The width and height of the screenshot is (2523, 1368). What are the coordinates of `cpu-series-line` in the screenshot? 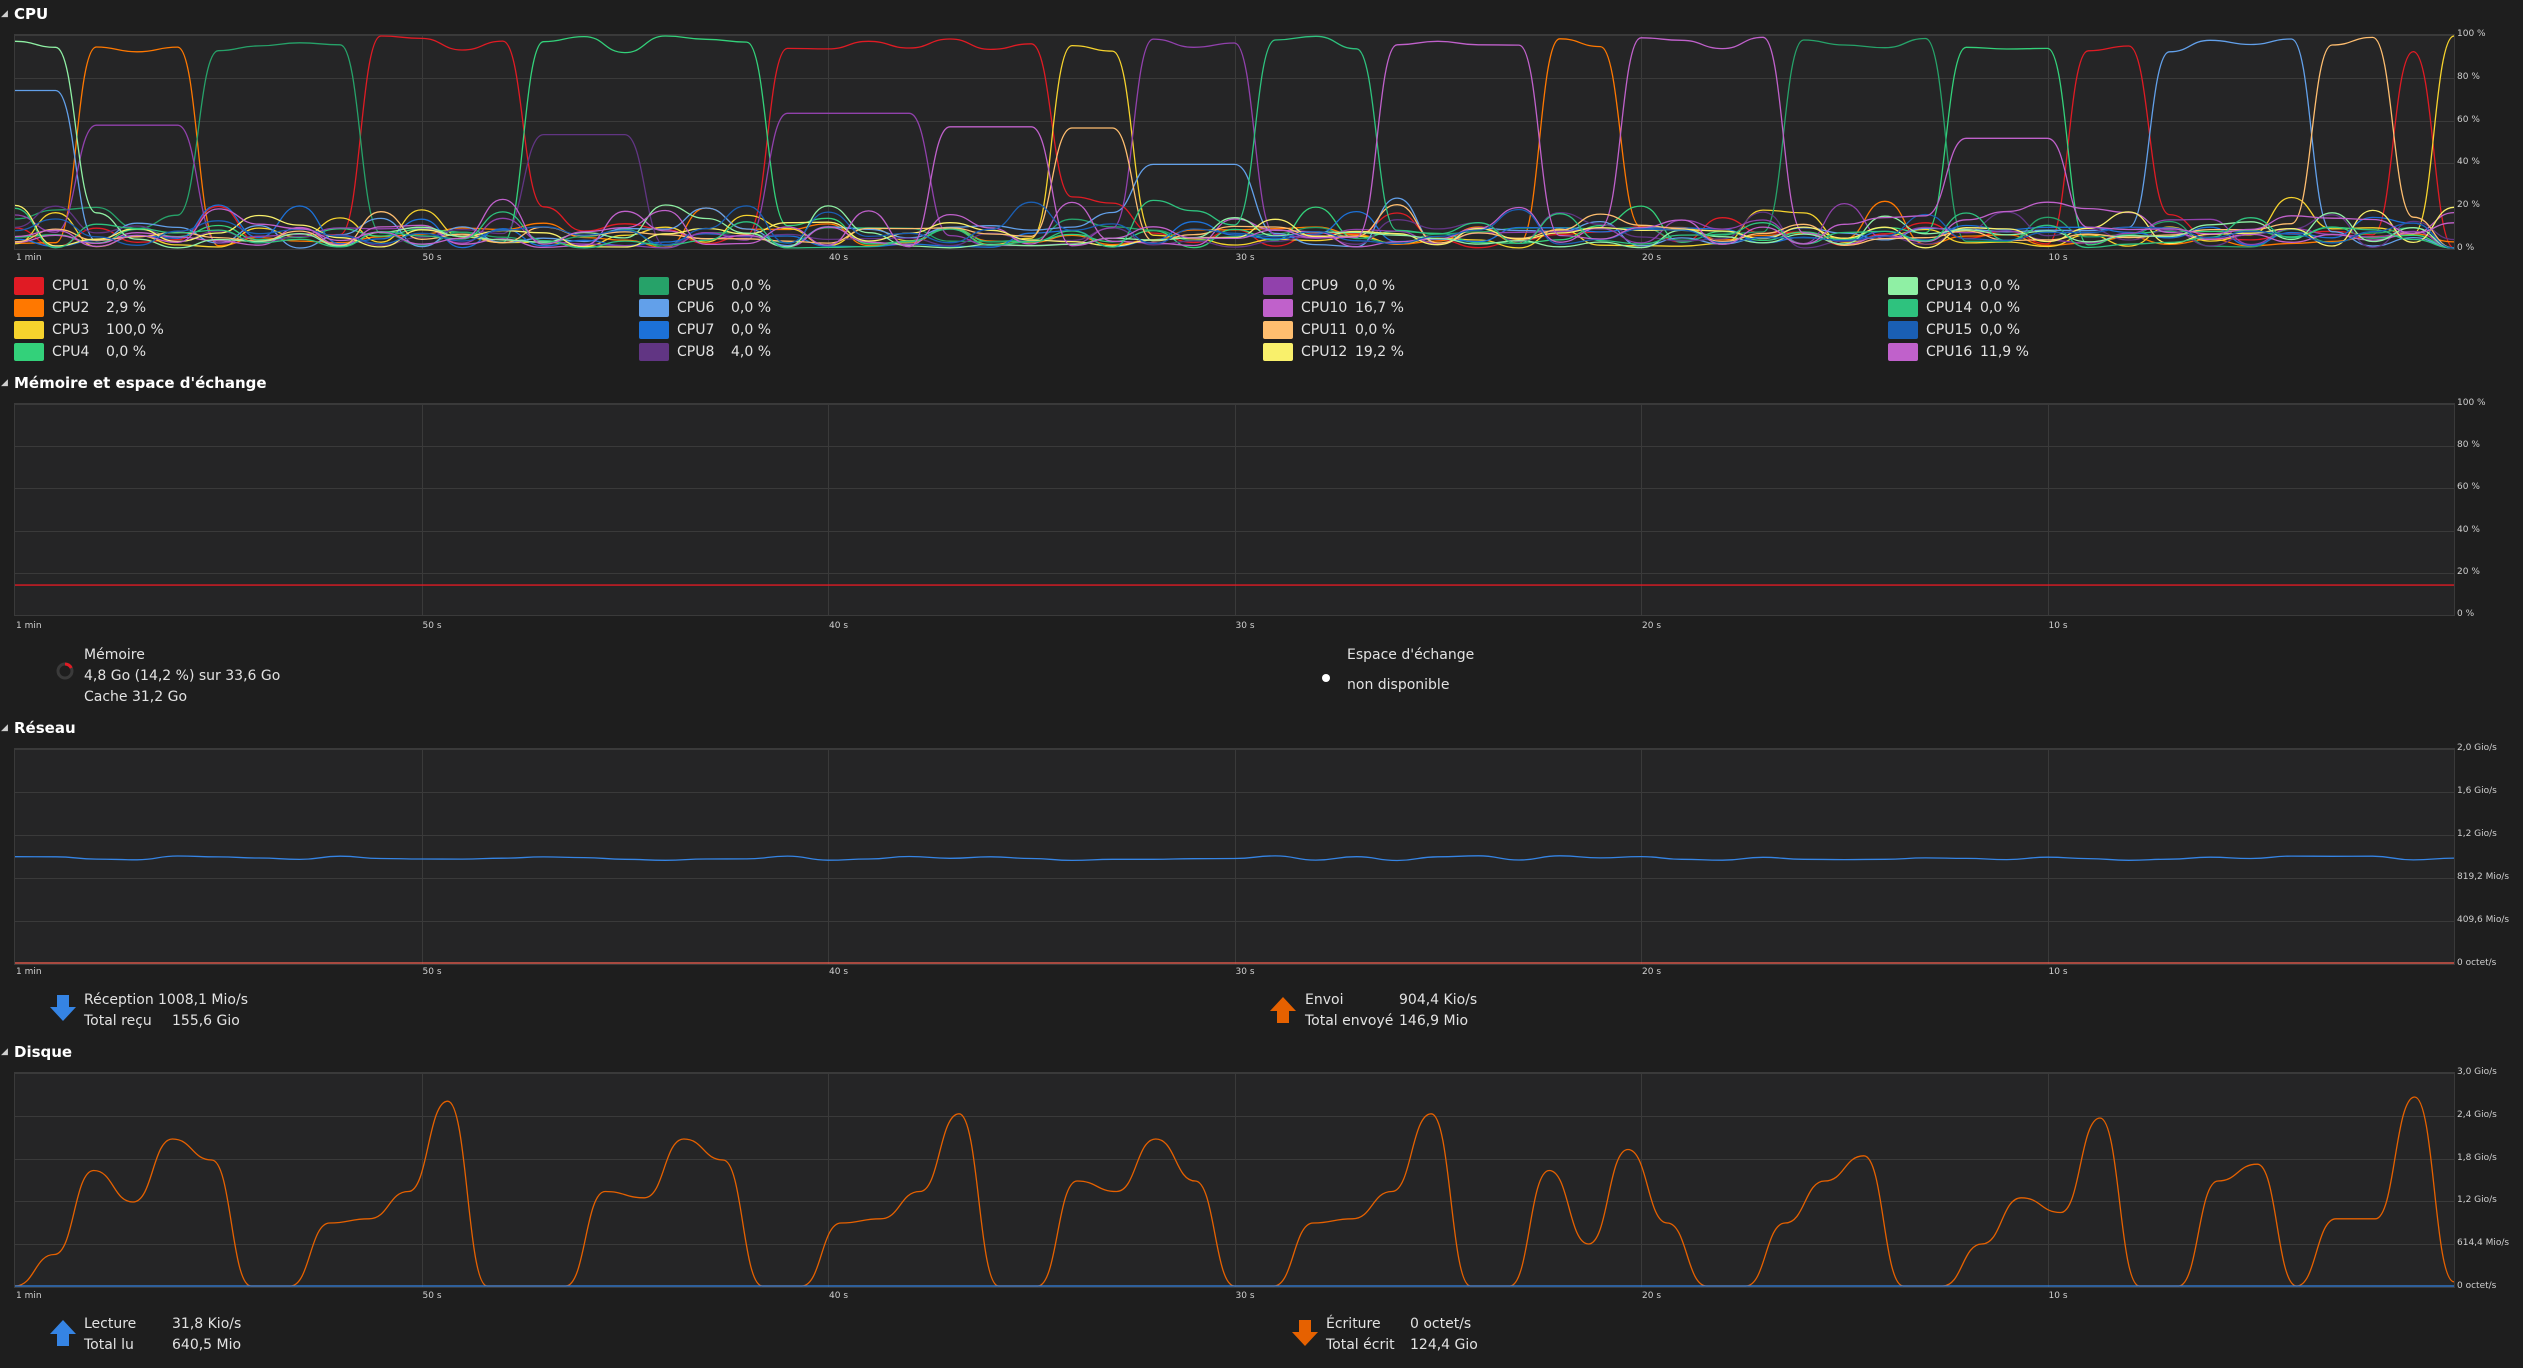 It's located at (1234, 143).